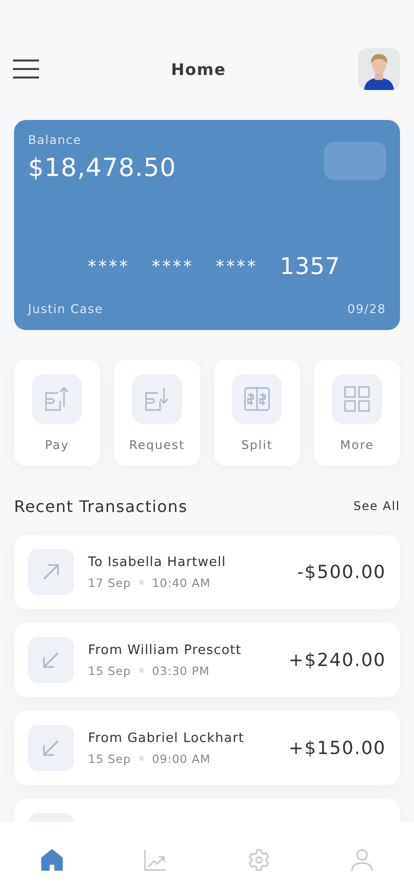 The height and width of the screenshot is (896, 414). I want to click on section-title: Recent Transactions, so click(101, 506).